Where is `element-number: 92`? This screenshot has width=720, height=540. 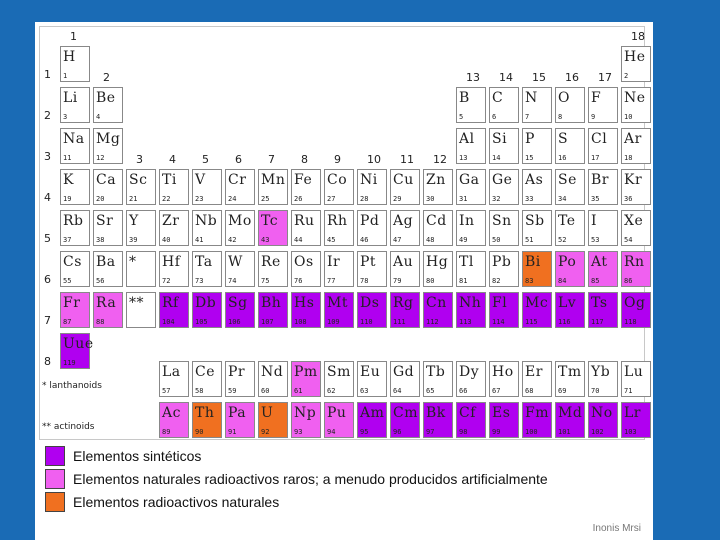
element-number: 92 is located at coordinates (265, 432).